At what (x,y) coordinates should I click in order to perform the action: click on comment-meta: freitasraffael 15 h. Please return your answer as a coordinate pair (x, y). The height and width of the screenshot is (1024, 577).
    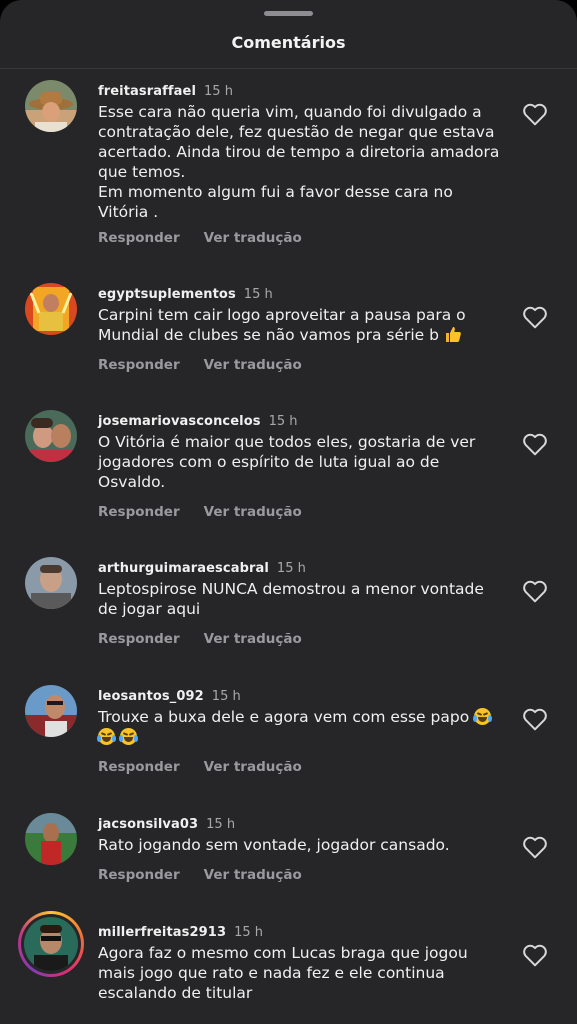
    Looking at the image, I should click on (165, 89).